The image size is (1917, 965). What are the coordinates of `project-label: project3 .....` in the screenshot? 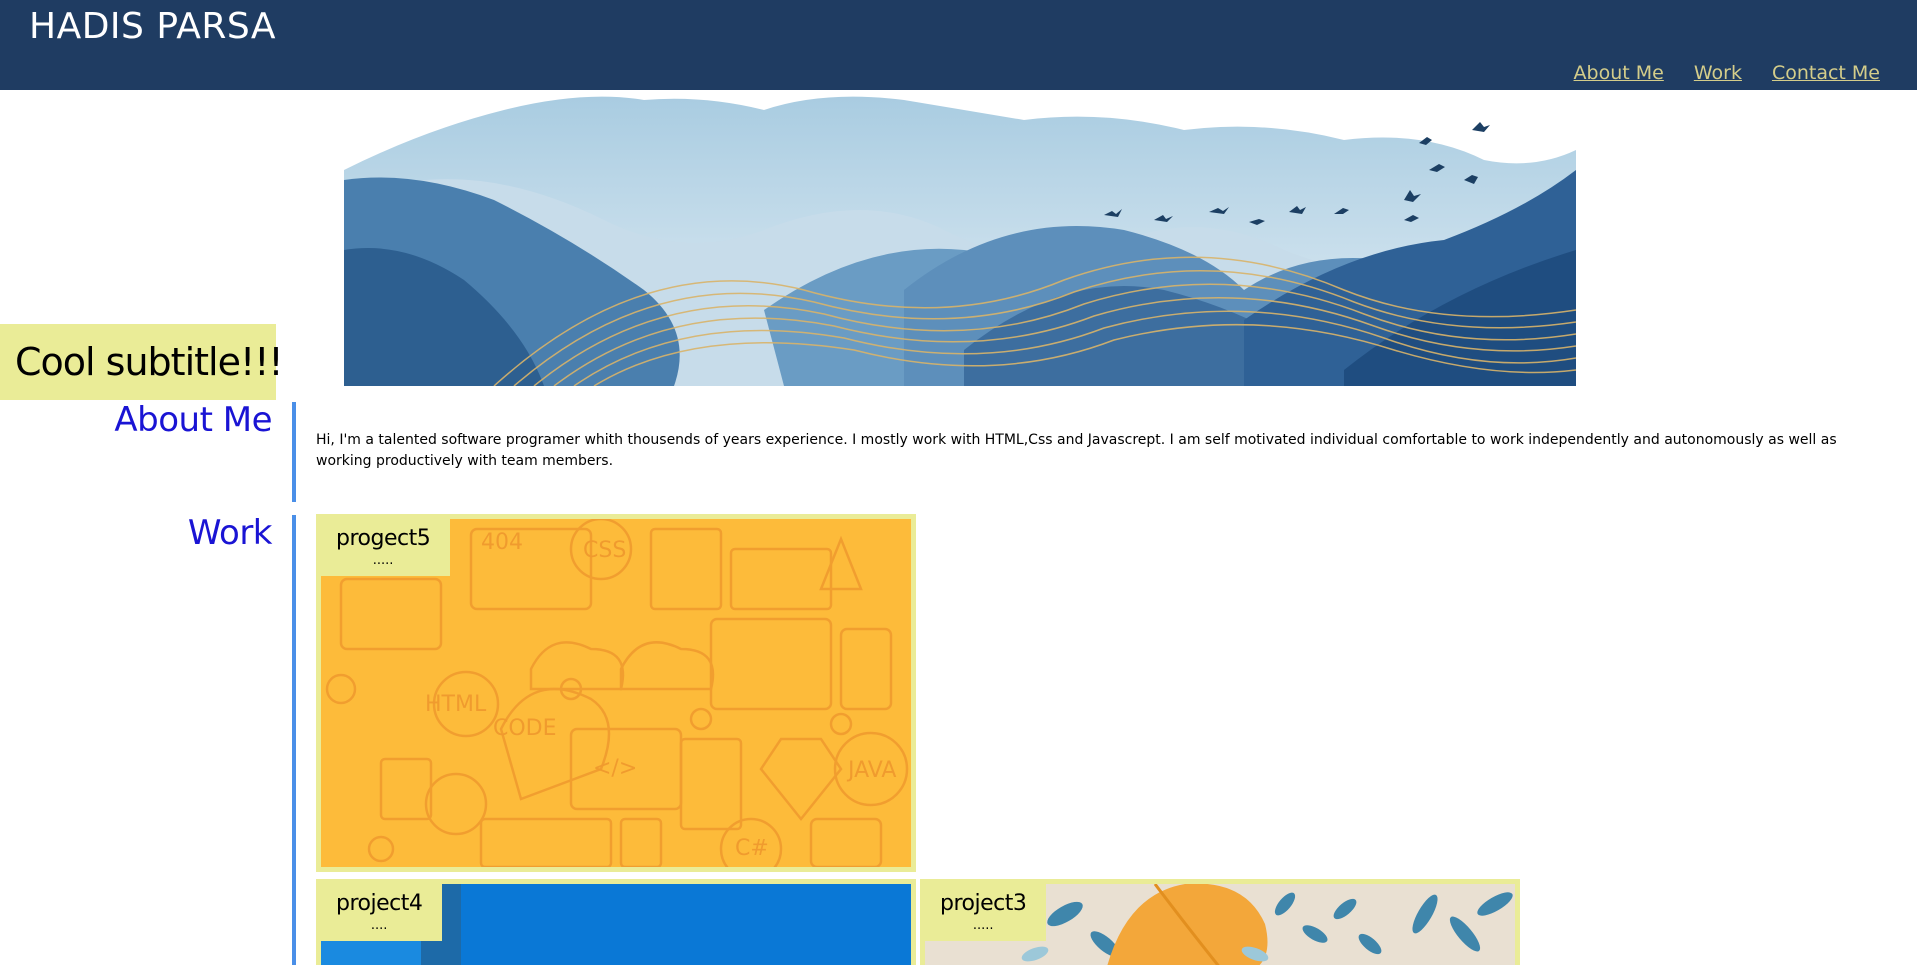 It's located at (983, 910).